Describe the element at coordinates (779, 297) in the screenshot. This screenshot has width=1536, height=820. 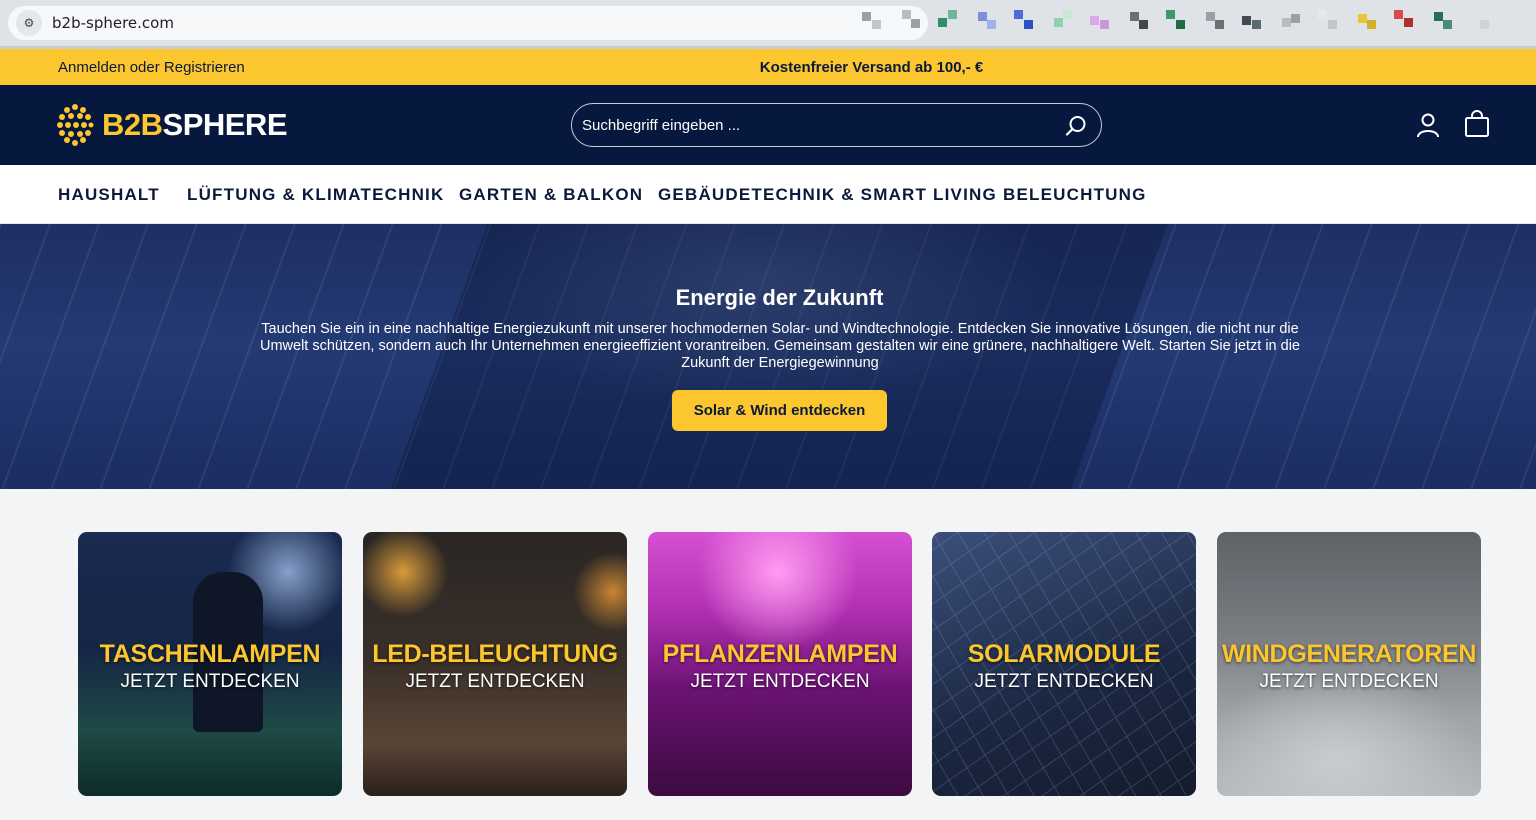
I see `hero-title: Energie der Zukunft` at that location.